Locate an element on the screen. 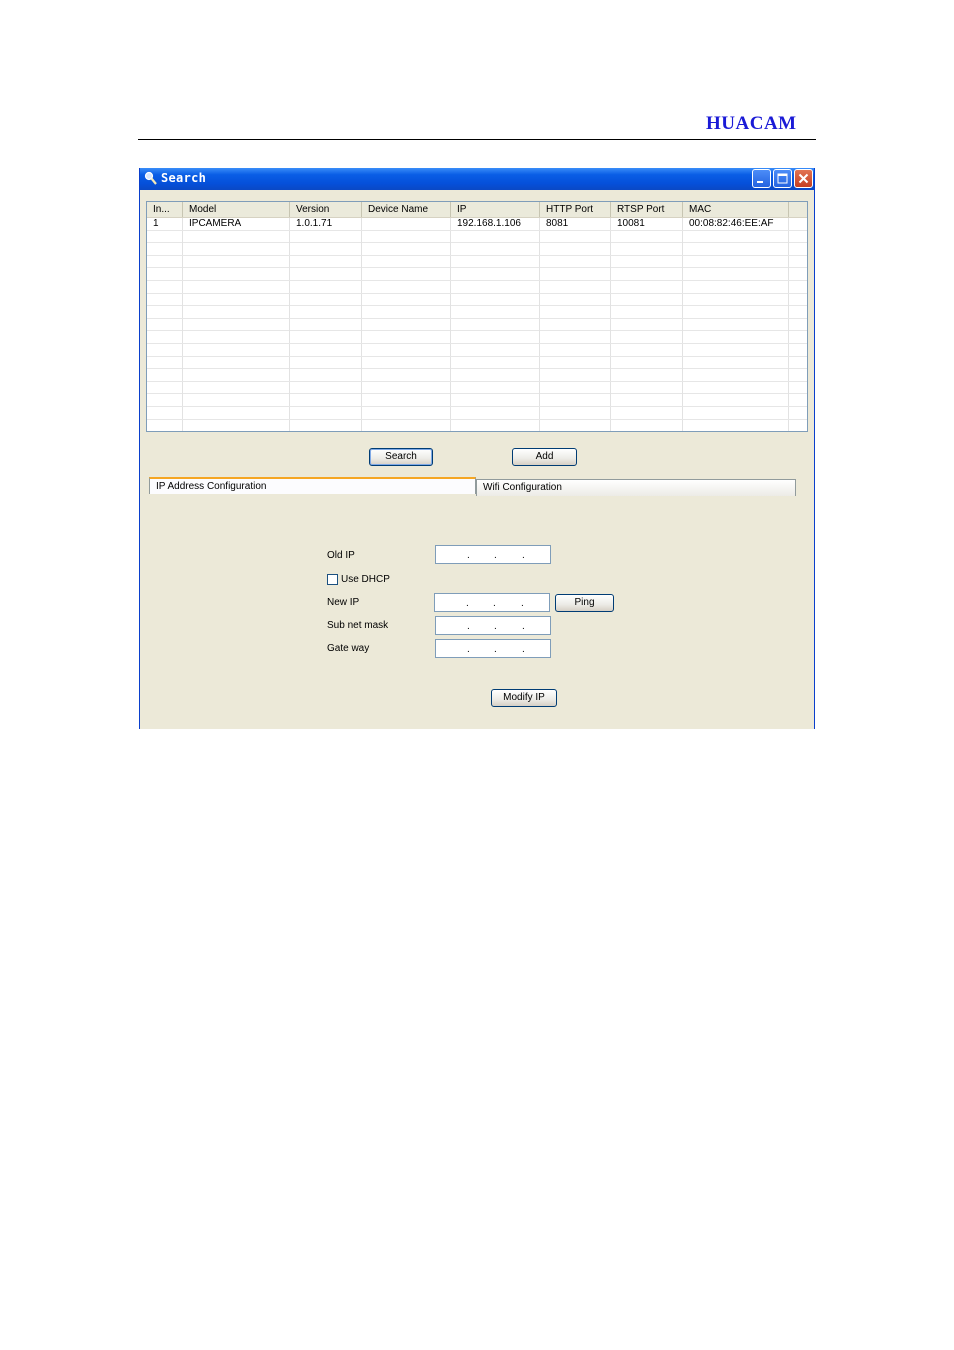 This screenshot has height=1350, width=954. close-button is located at coordinates (803, 178).